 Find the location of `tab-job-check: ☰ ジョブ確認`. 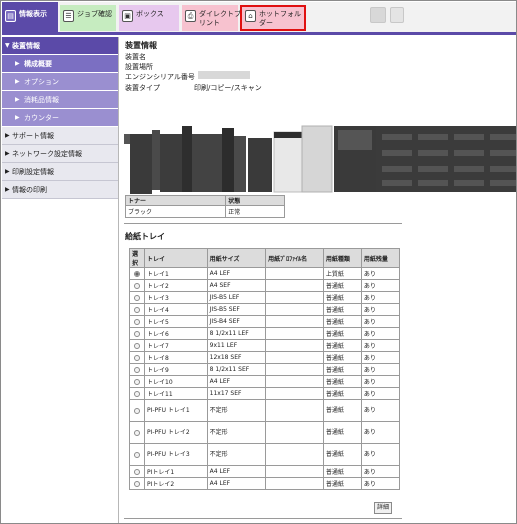

tab-job-check: ☰ ジョブ確認 is located at coordinates (88, 18).